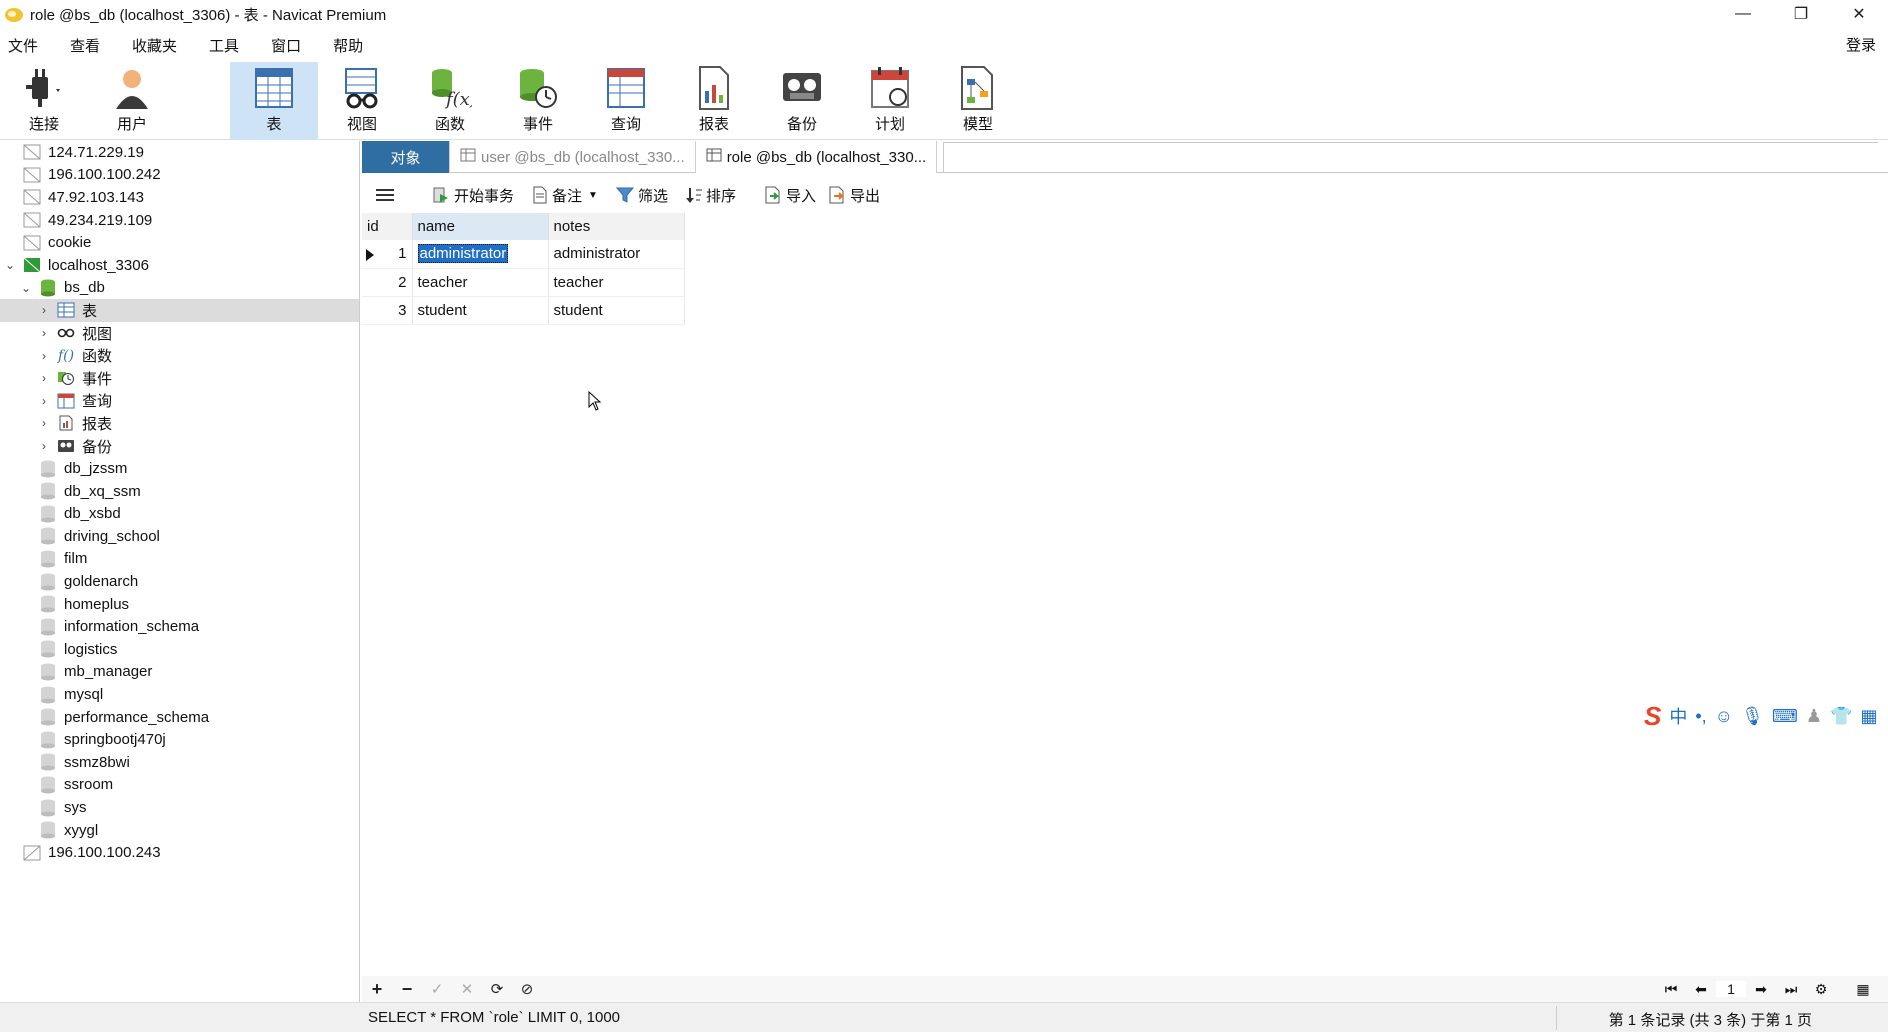 The height and width of the screenshot is (1036, 1888). I want to click on tree-connection-localhost: ⌄ localhost_3306, so click(179, 265).